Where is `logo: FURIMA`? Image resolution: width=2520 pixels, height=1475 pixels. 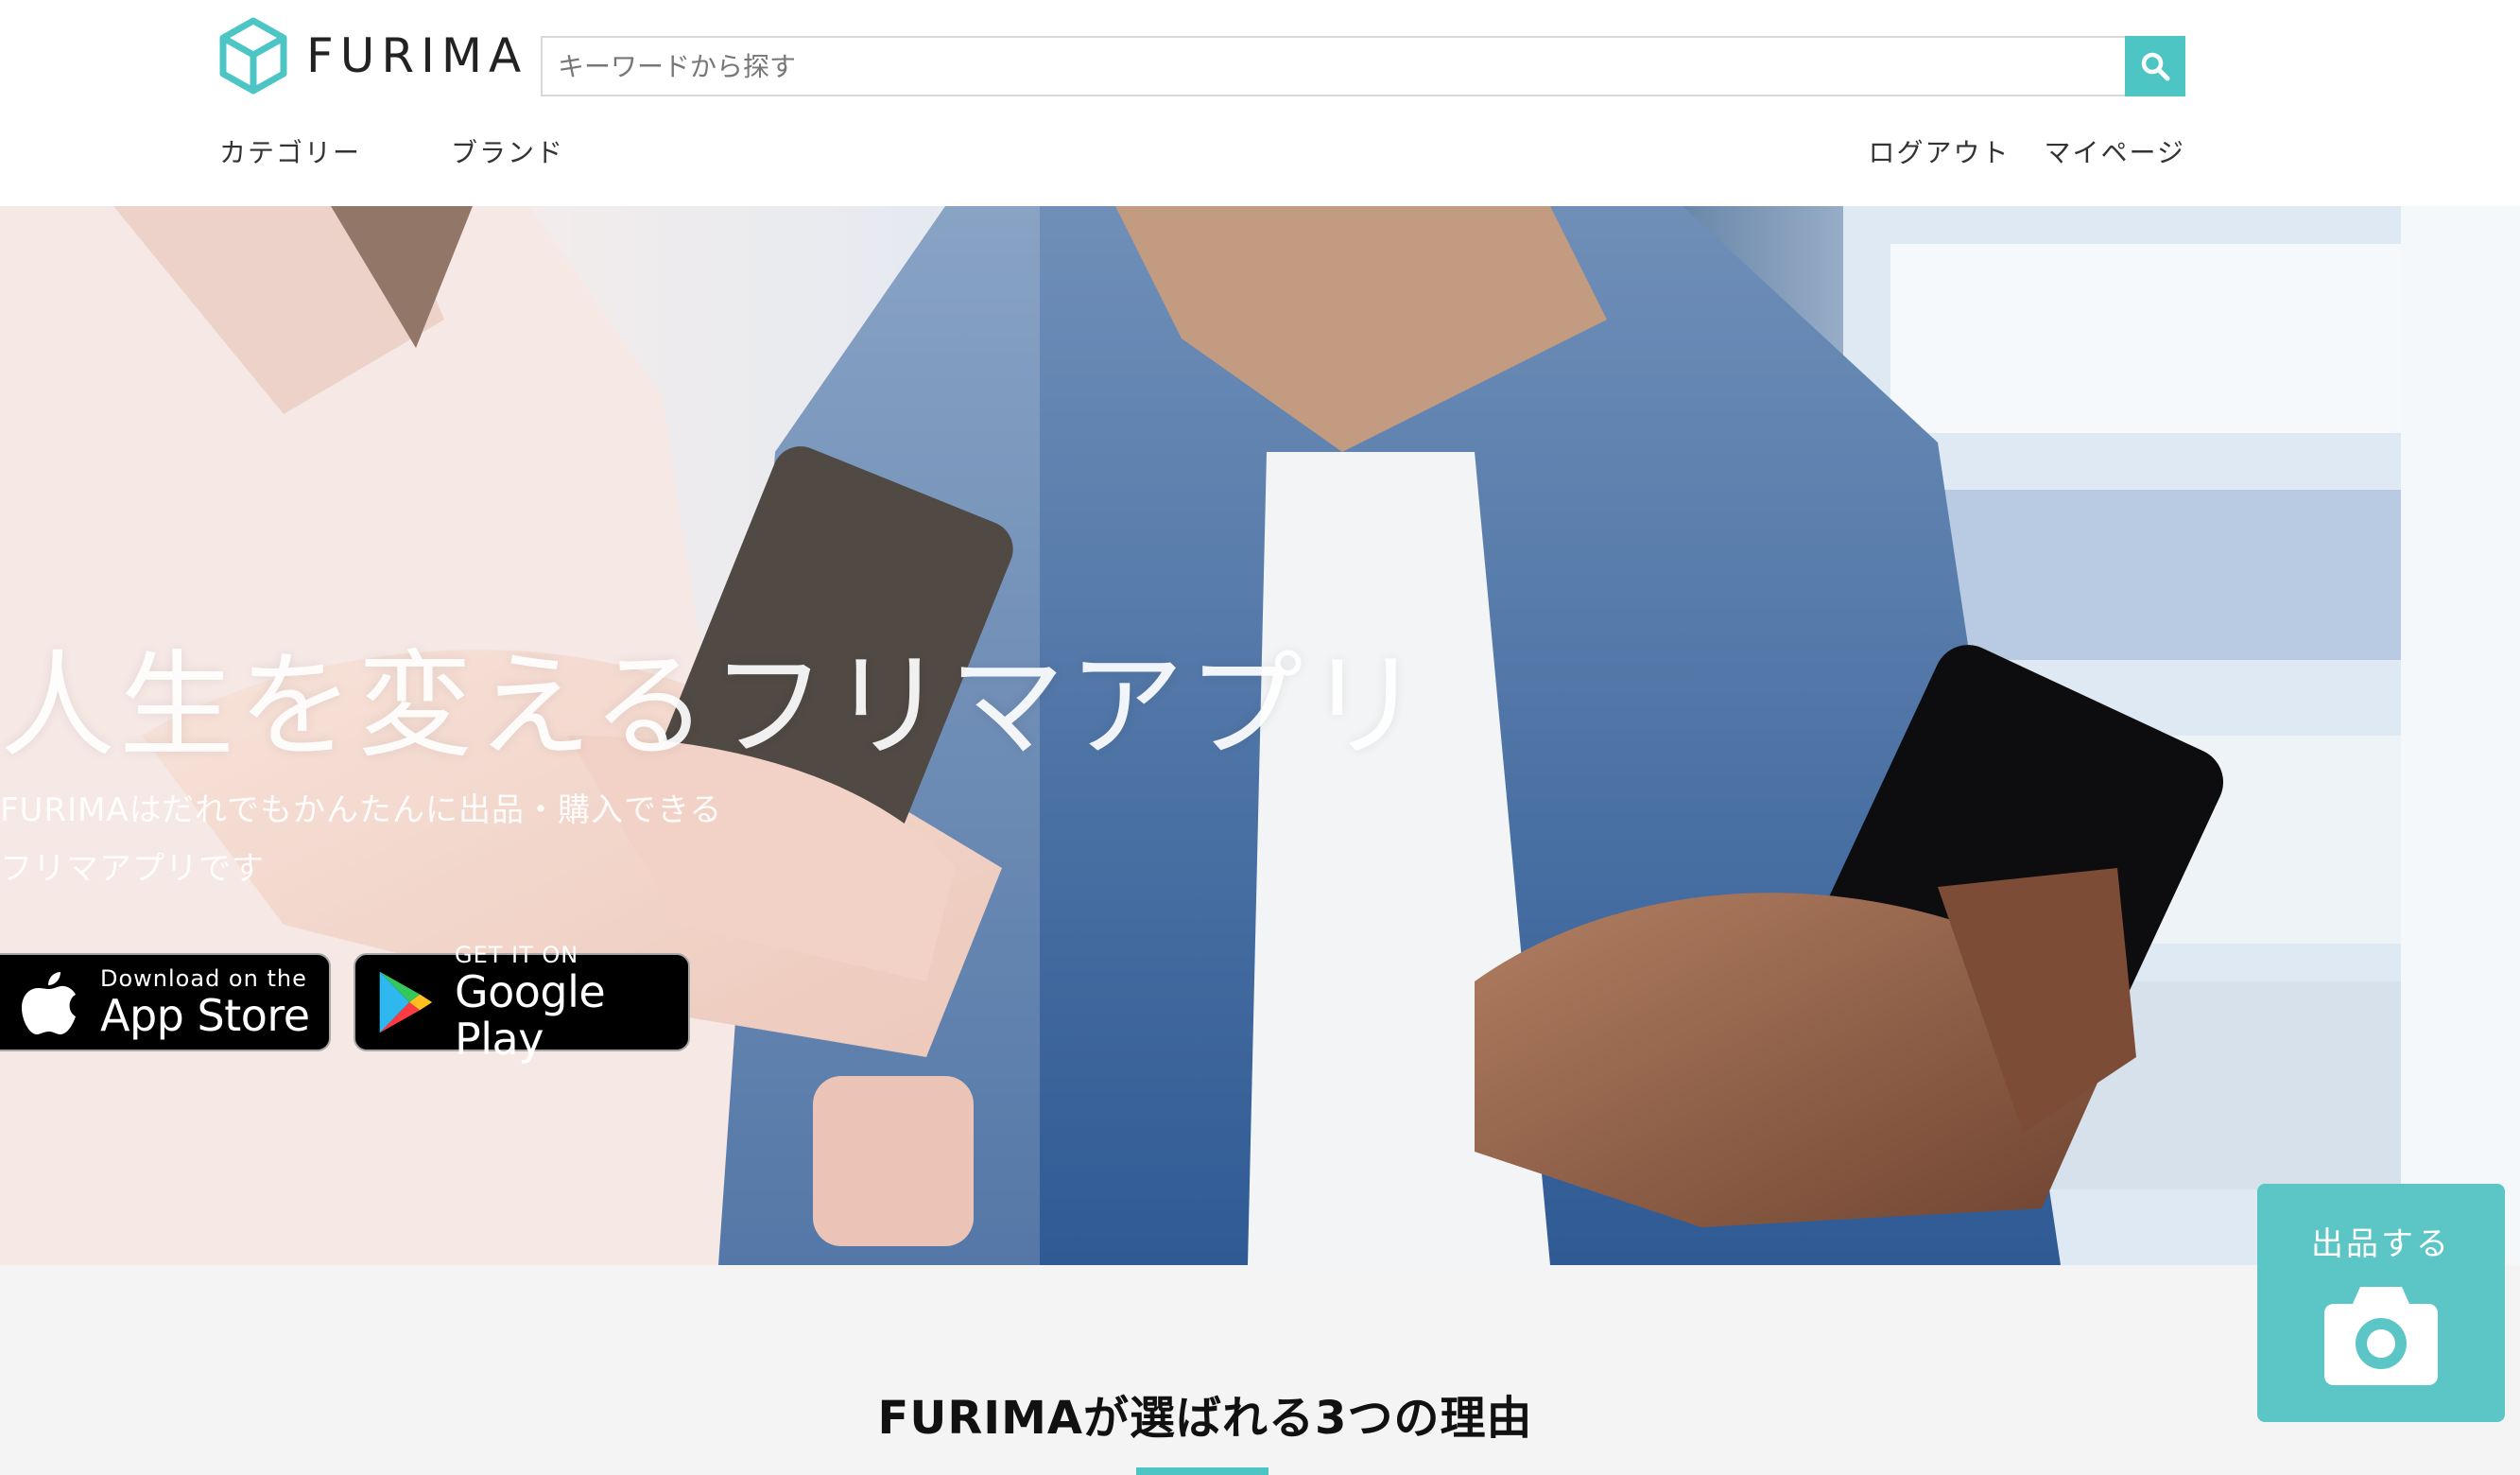
logo: FURIMA is located at coordinates (373, 56).